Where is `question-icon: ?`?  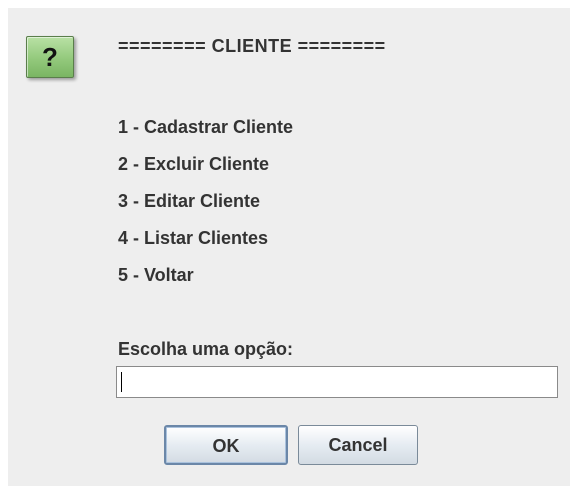
question-icon: ? is located at coordinates (50, 57).